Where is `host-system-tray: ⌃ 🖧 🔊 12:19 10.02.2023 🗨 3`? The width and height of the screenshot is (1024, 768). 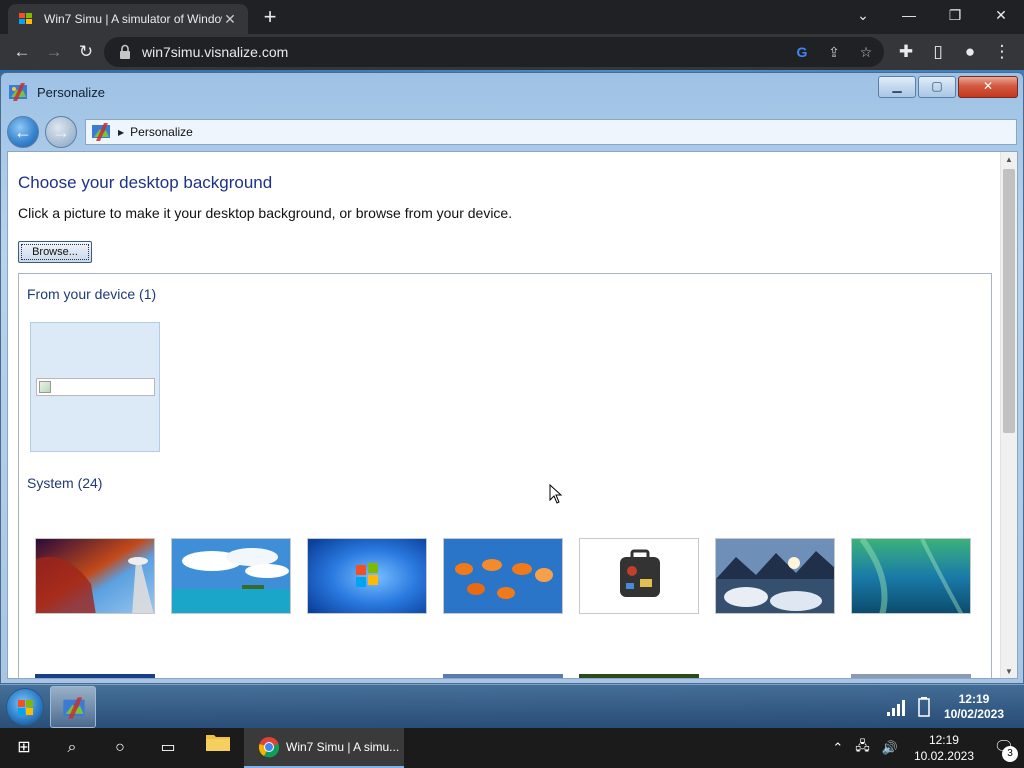
host-system-tray: ⌃ 🖧 🔊 12:19 10.02.2023 🗨 3 is located at coordinates (925, 748).